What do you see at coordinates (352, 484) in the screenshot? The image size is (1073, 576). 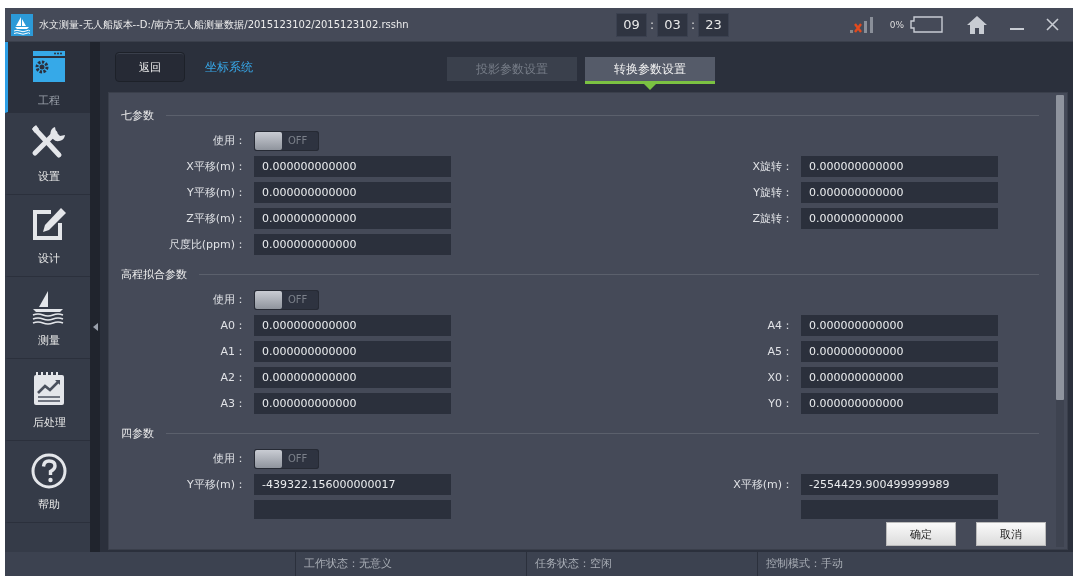 I see `input-field: -439322.156000000017` at bounding box center [352, 484].